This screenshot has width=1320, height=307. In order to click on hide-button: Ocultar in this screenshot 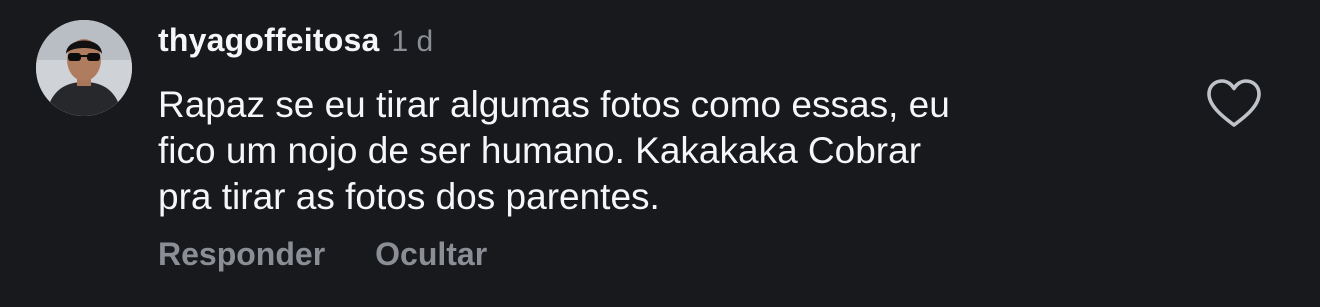, I will do `click(431, 254)`.